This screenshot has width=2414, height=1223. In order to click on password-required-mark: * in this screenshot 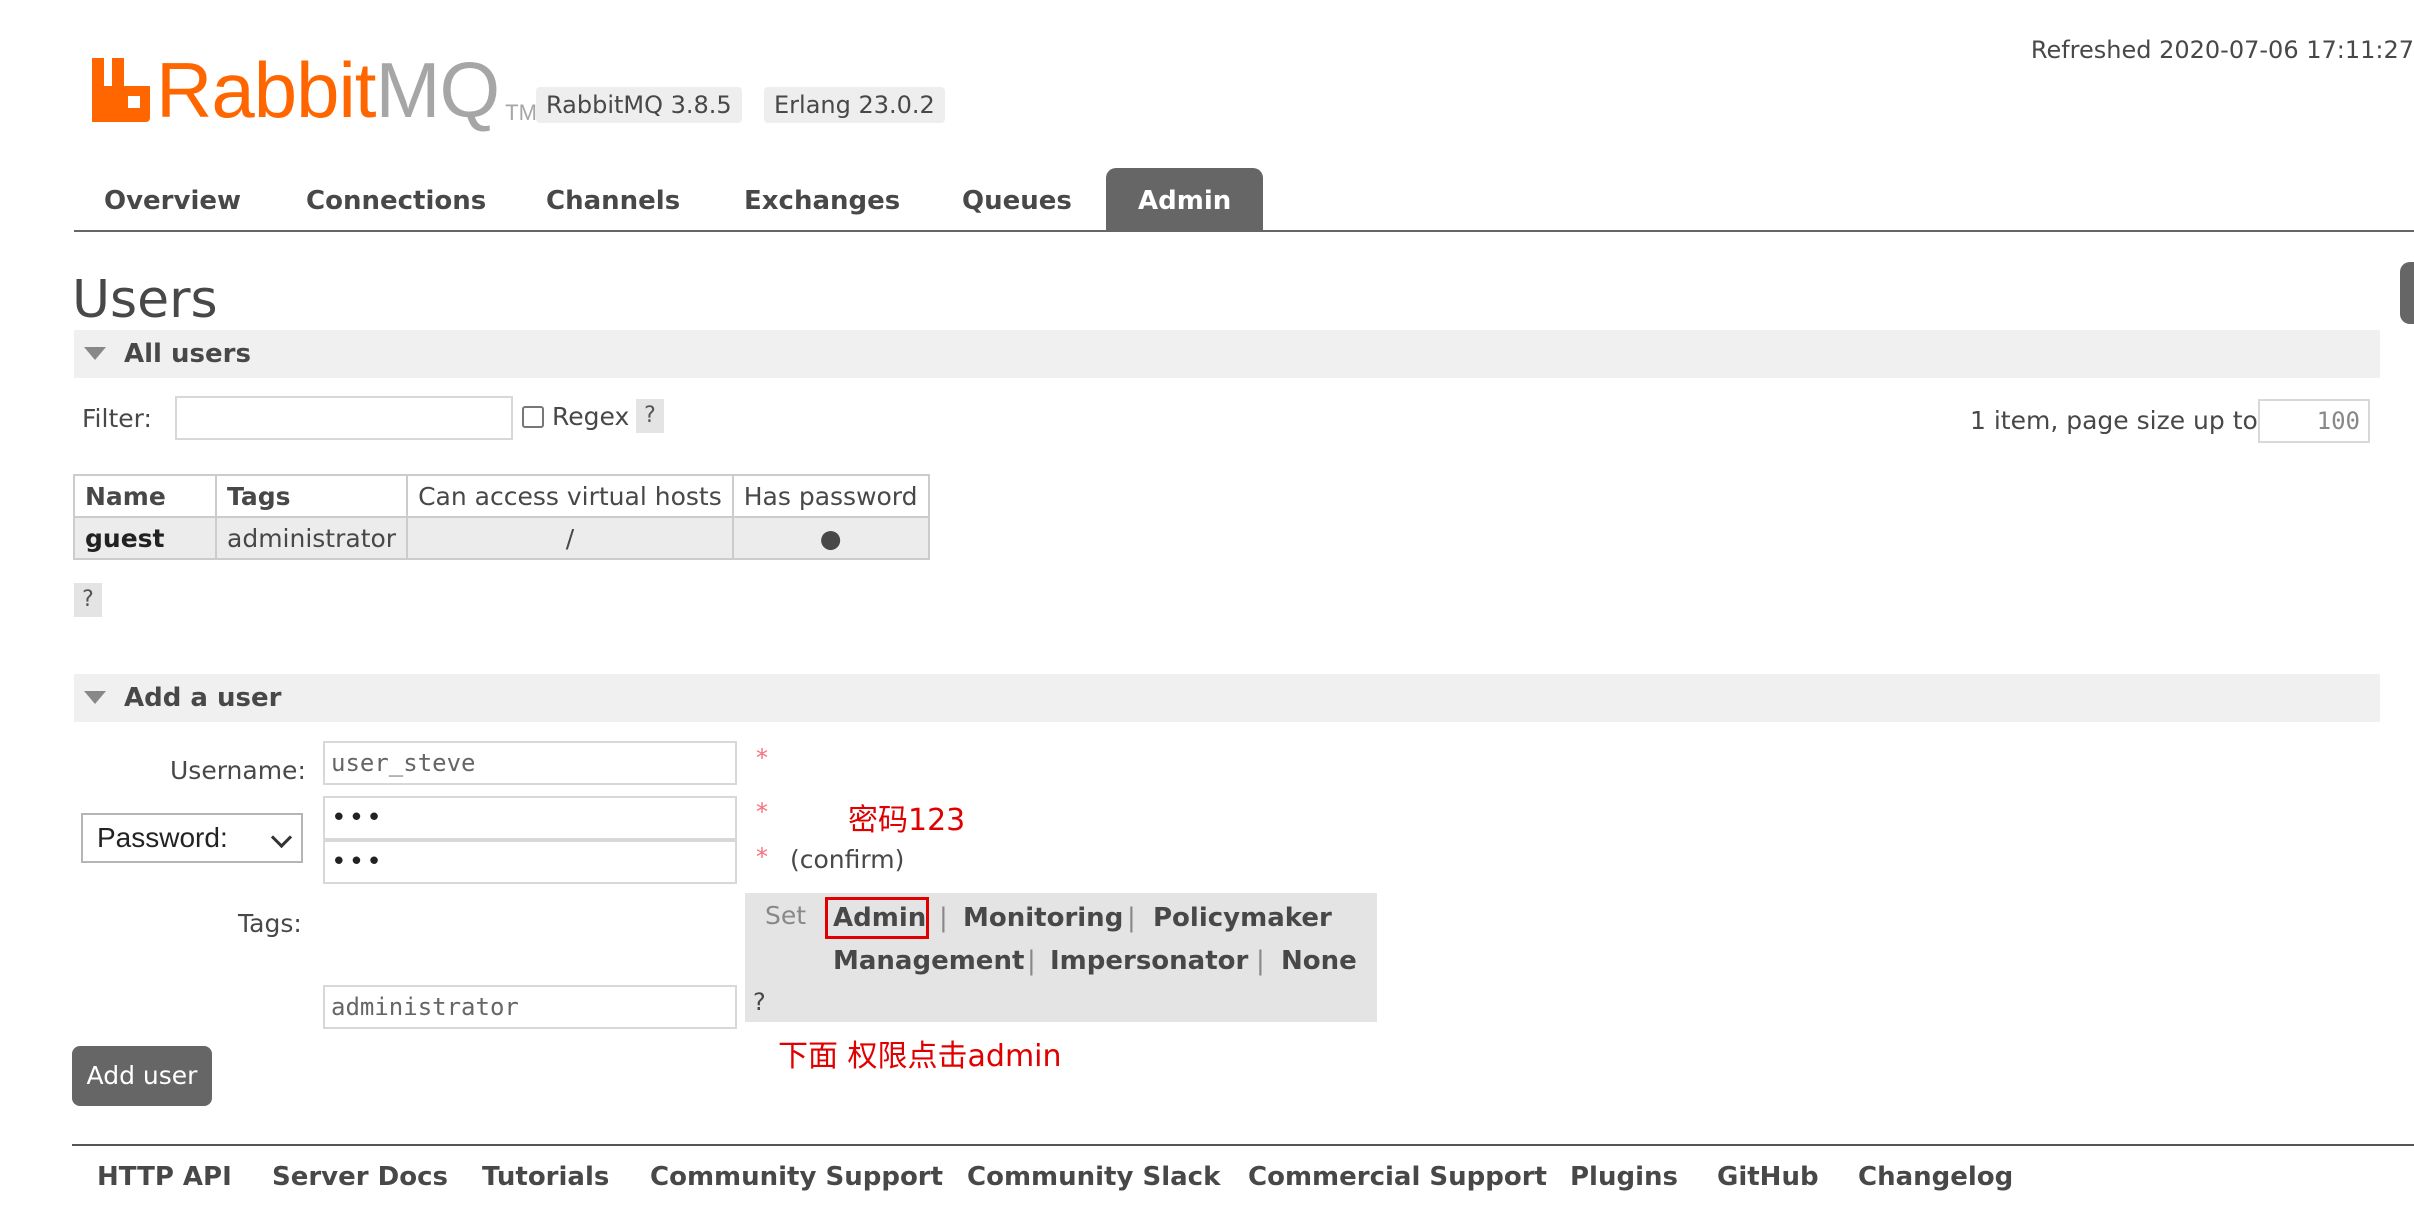, I will do `click(762, 812)`.